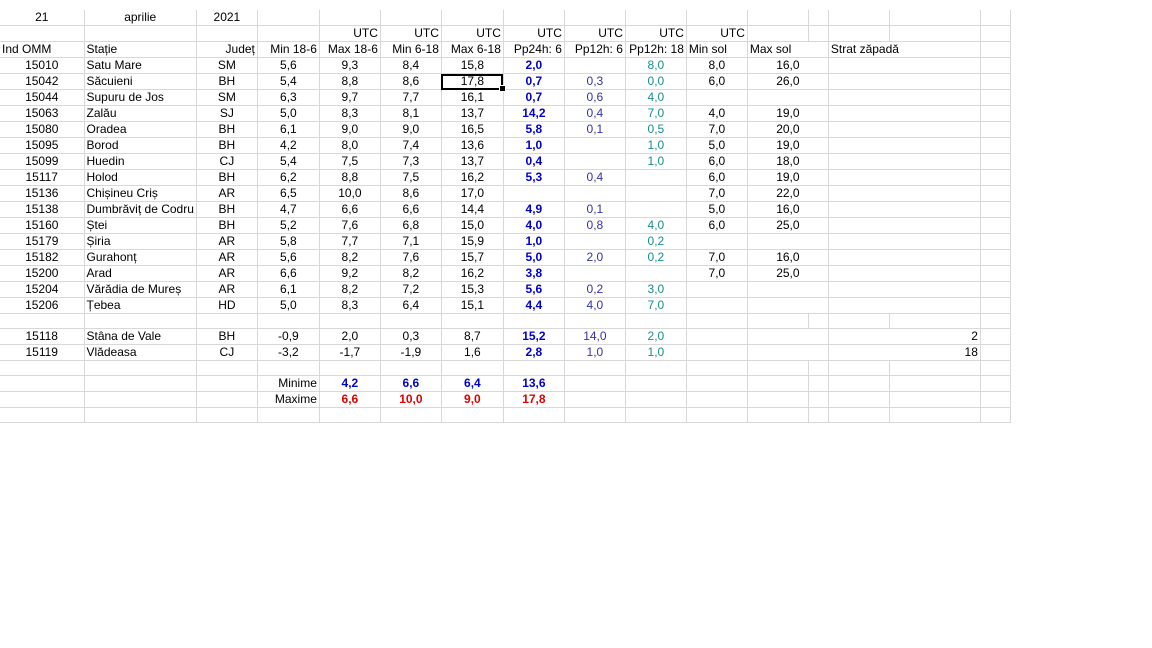  What do you see at coordinates (788, 113) in the screenshot?
I see `data-cell: 19,0` at bounding box center [788, 113].